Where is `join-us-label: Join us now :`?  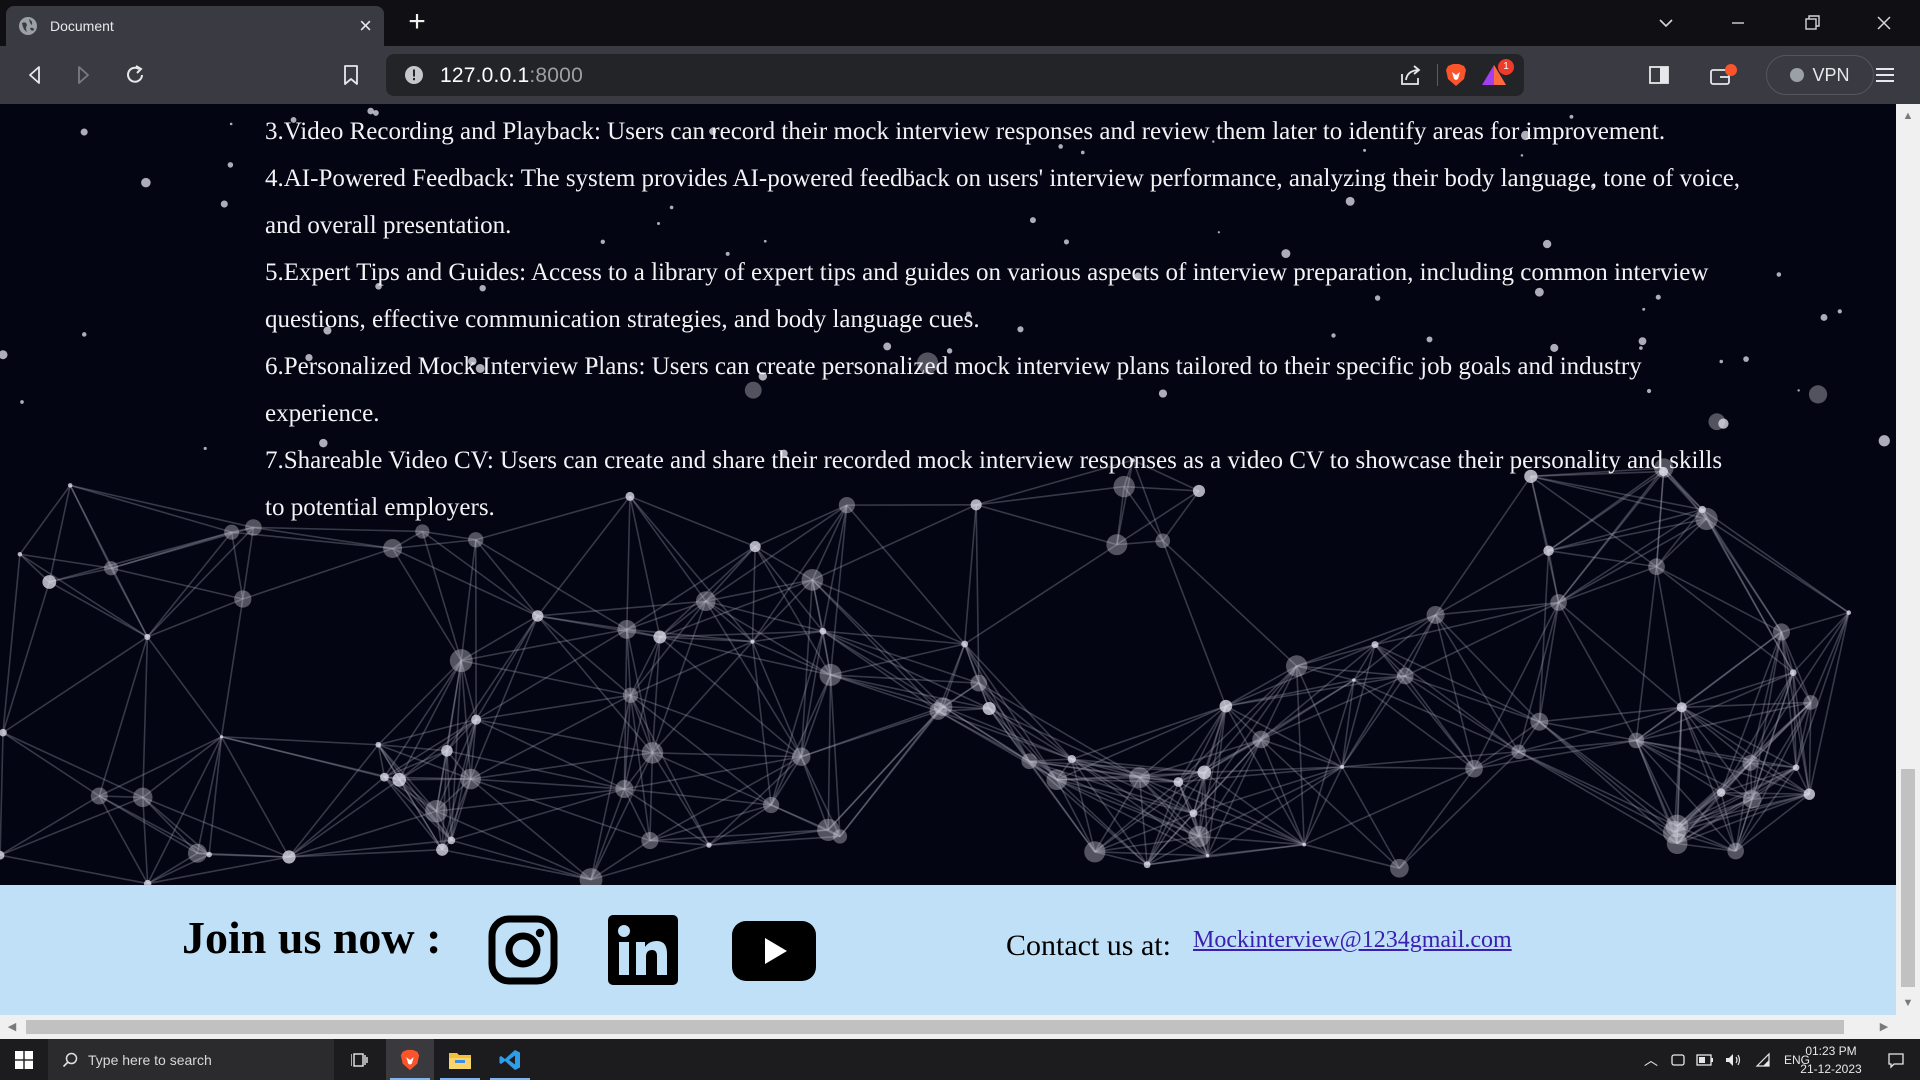 join-us-label: Join us now : is located at coordinates (312, 937).